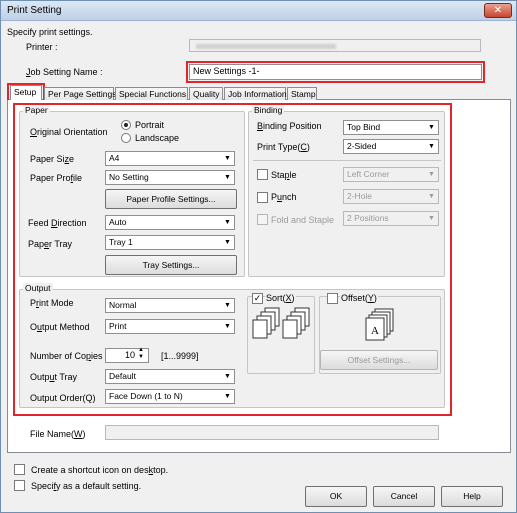 This screenshot has width=517, height=513. I want to click on fold-staple-label: Fold and Staple, so click(303, 220).